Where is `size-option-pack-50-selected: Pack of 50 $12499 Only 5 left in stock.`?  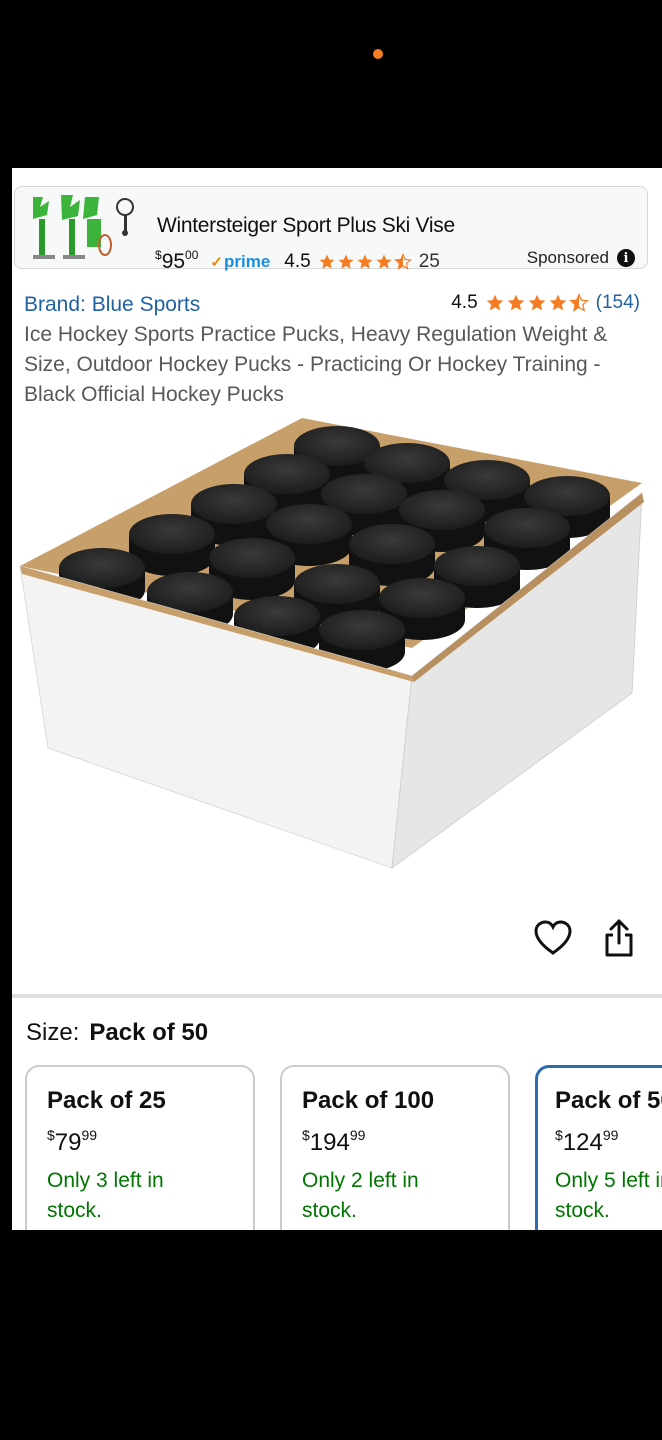
size-option-pack-50-selected: Pack of 50 $12499 Only 5 left in stock. is located at coordinates (598, 1147).